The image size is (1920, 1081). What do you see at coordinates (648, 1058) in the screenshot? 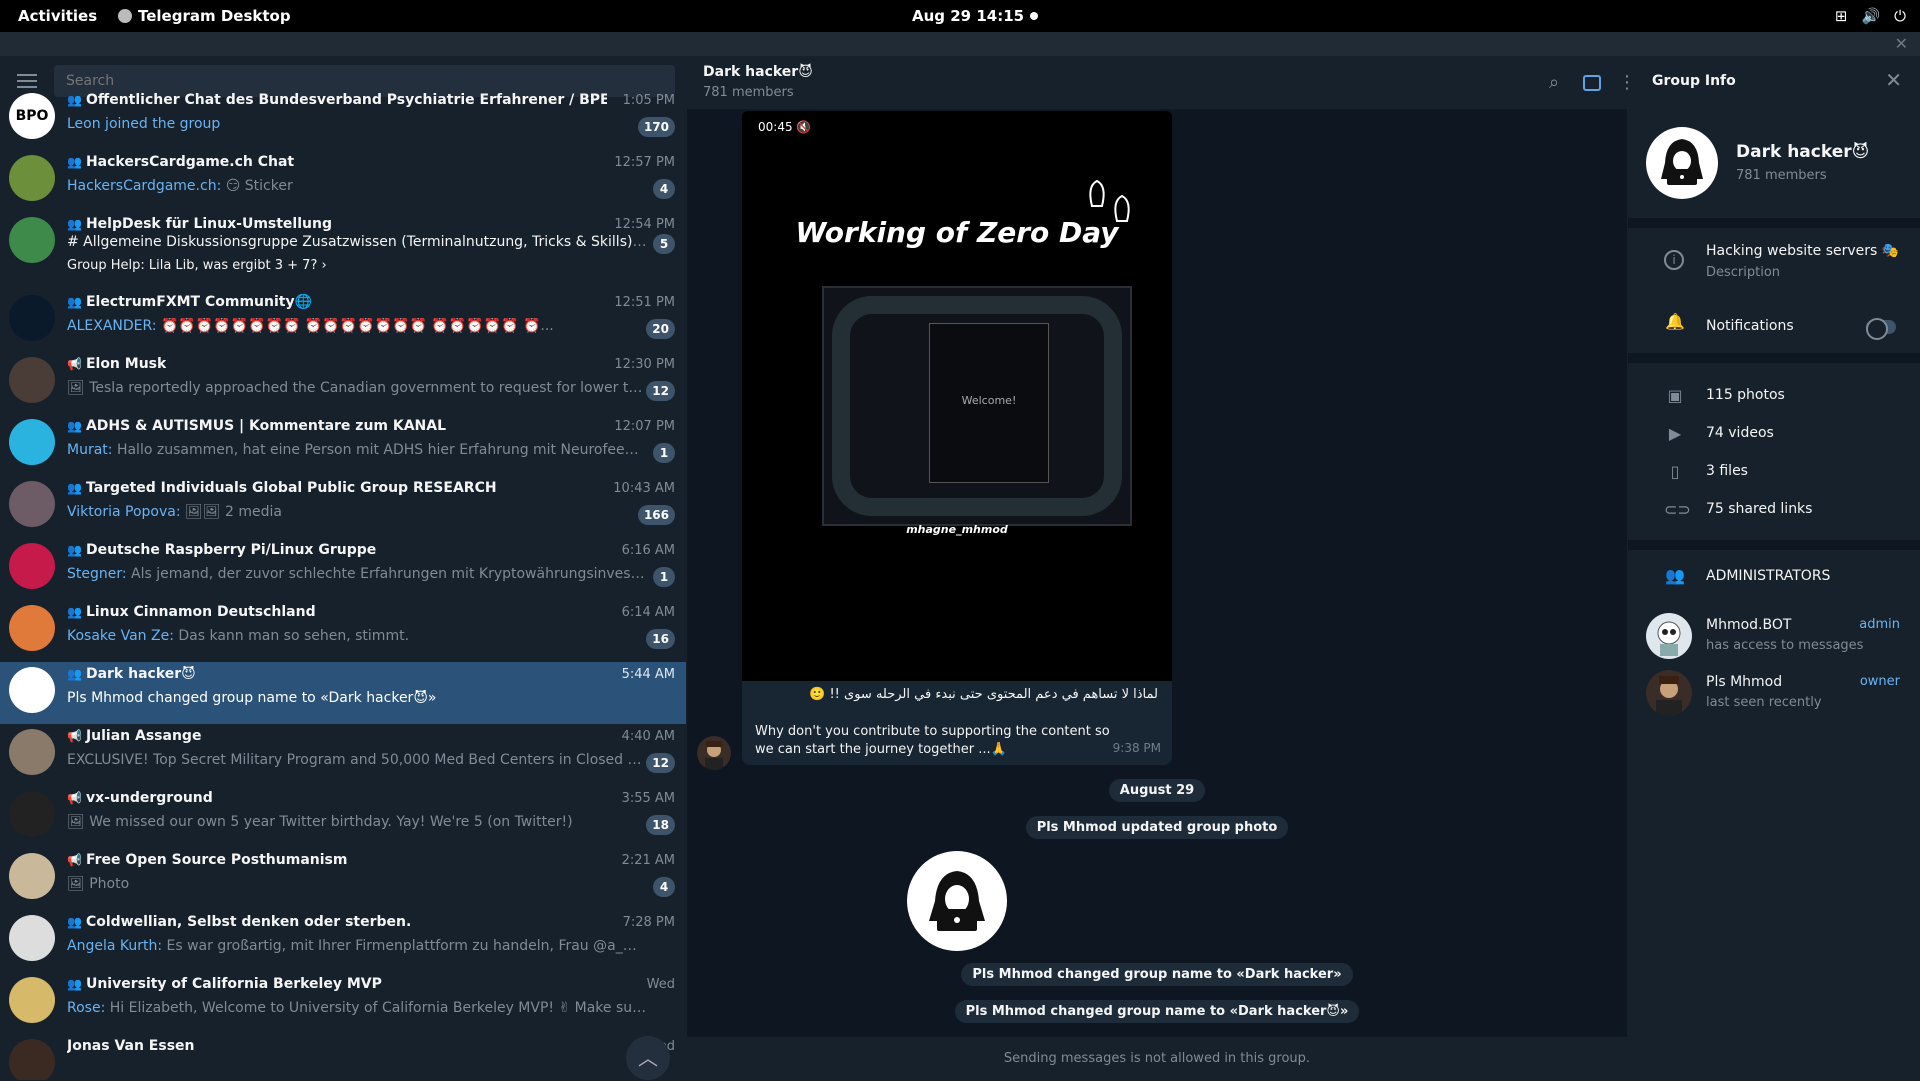
I see `scroll-to-top-button: ︿` at bounding box center [648, 1058].